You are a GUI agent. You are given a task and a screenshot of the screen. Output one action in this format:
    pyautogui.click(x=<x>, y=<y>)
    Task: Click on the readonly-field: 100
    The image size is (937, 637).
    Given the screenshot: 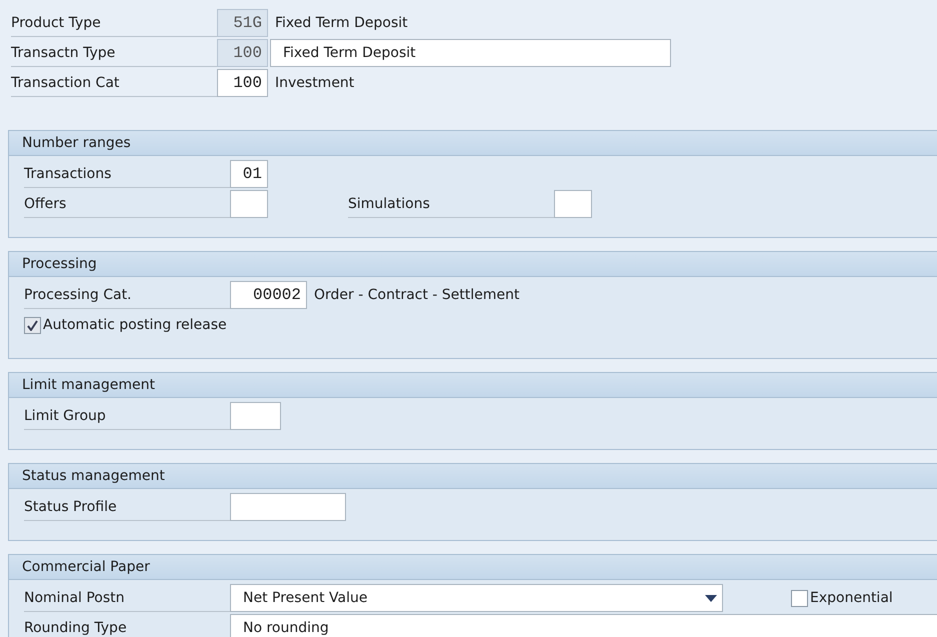 What is the action you would take?
    pyautogui.click(x=242, y=53)
    